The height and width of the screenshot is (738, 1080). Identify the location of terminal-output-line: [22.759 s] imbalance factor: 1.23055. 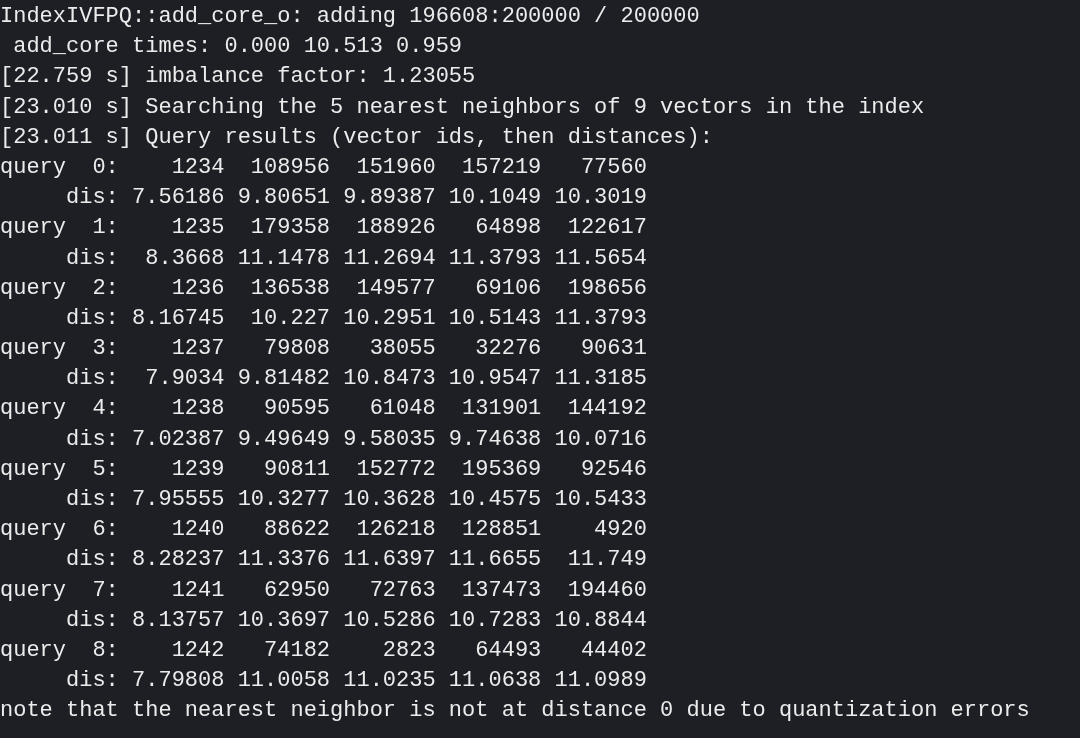
(238, 77).